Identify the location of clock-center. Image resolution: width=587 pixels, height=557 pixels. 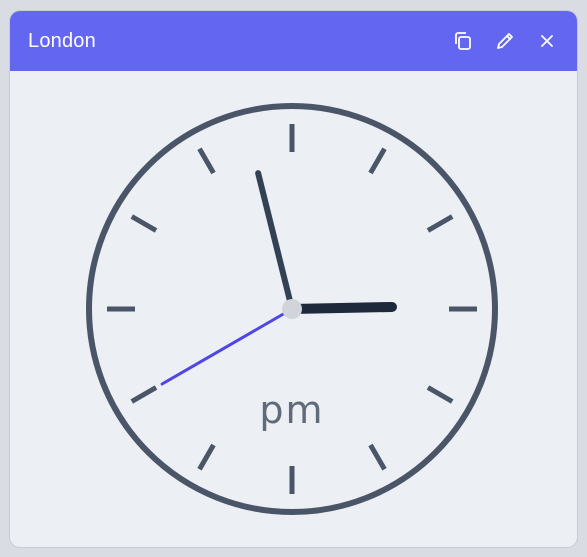
(292, 309).